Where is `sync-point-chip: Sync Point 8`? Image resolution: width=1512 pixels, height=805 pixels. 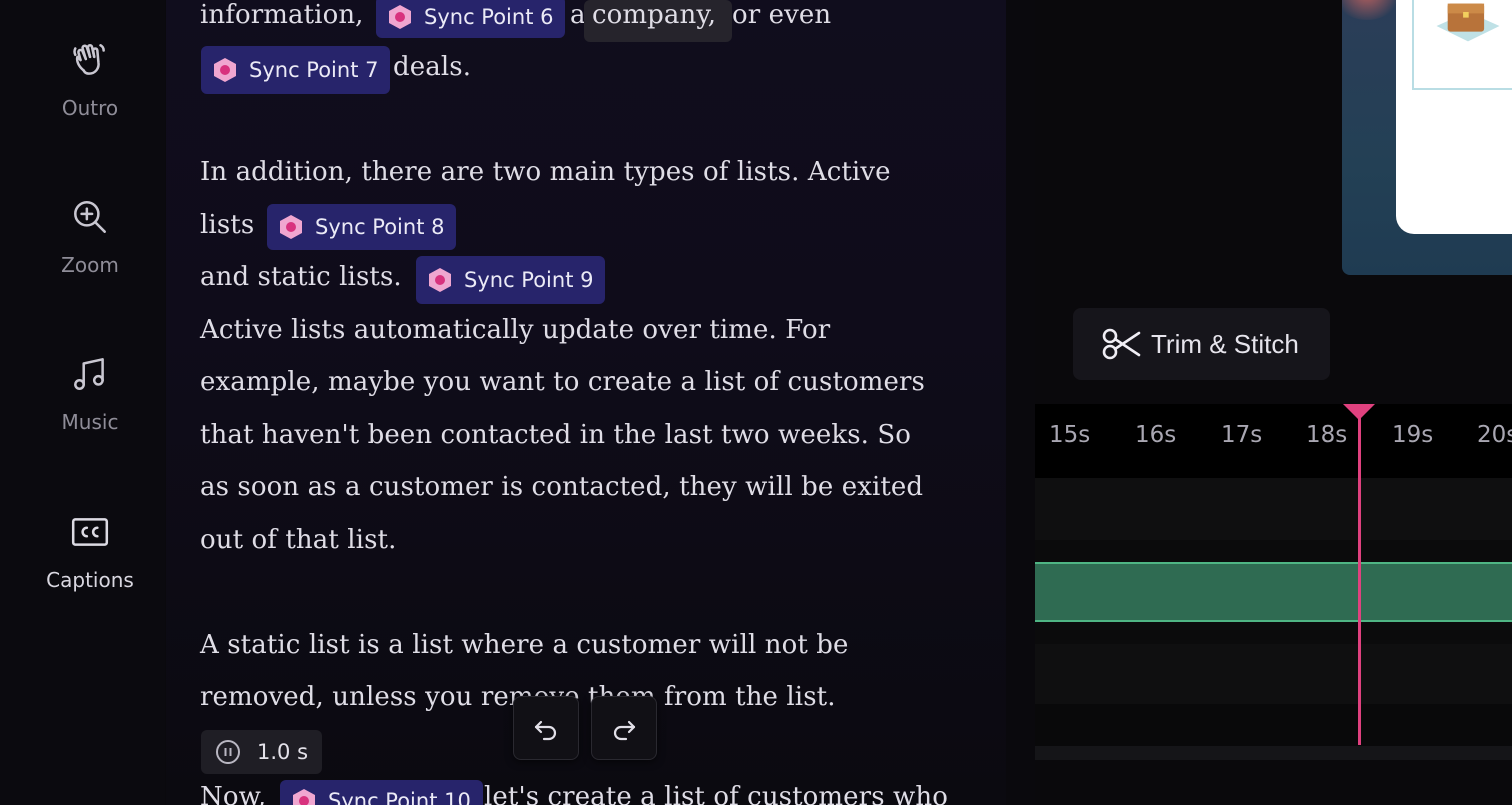
sync-point-chip: Sync Point 8 is located at coordinates (362, 227).